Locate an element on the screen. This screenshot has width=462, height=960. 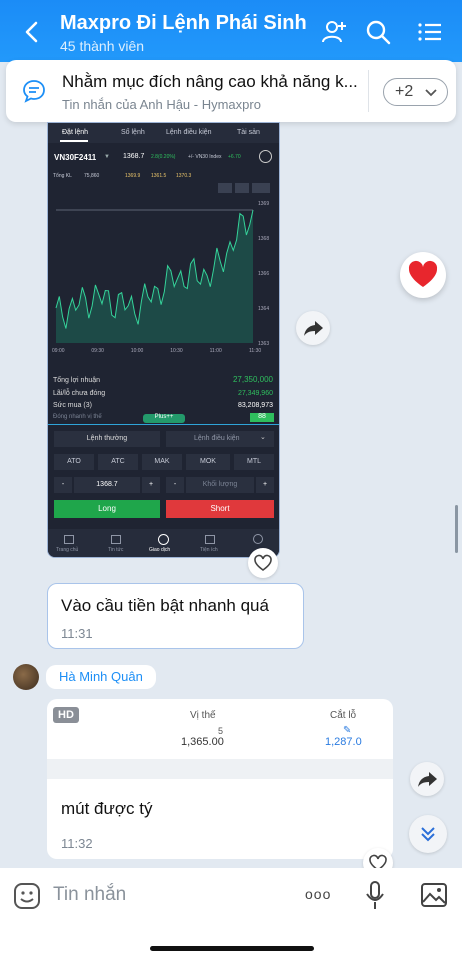
scrollbar is located at coordinates (456, 529).